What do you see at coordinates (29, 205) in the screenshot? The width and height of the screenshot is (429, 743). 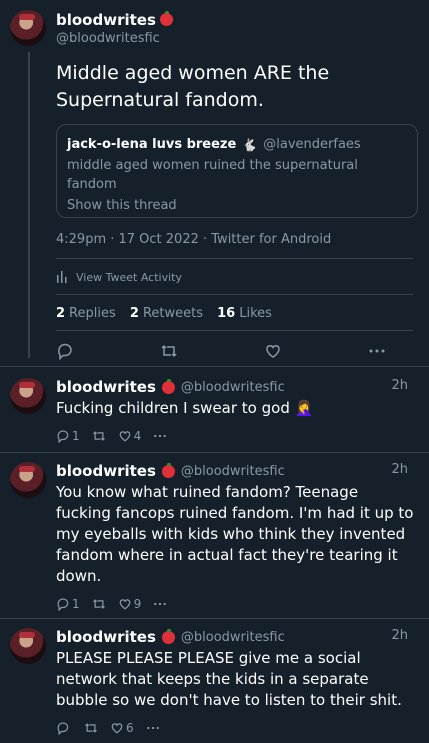 I see `thread-line` at bounding box center [29, 205].